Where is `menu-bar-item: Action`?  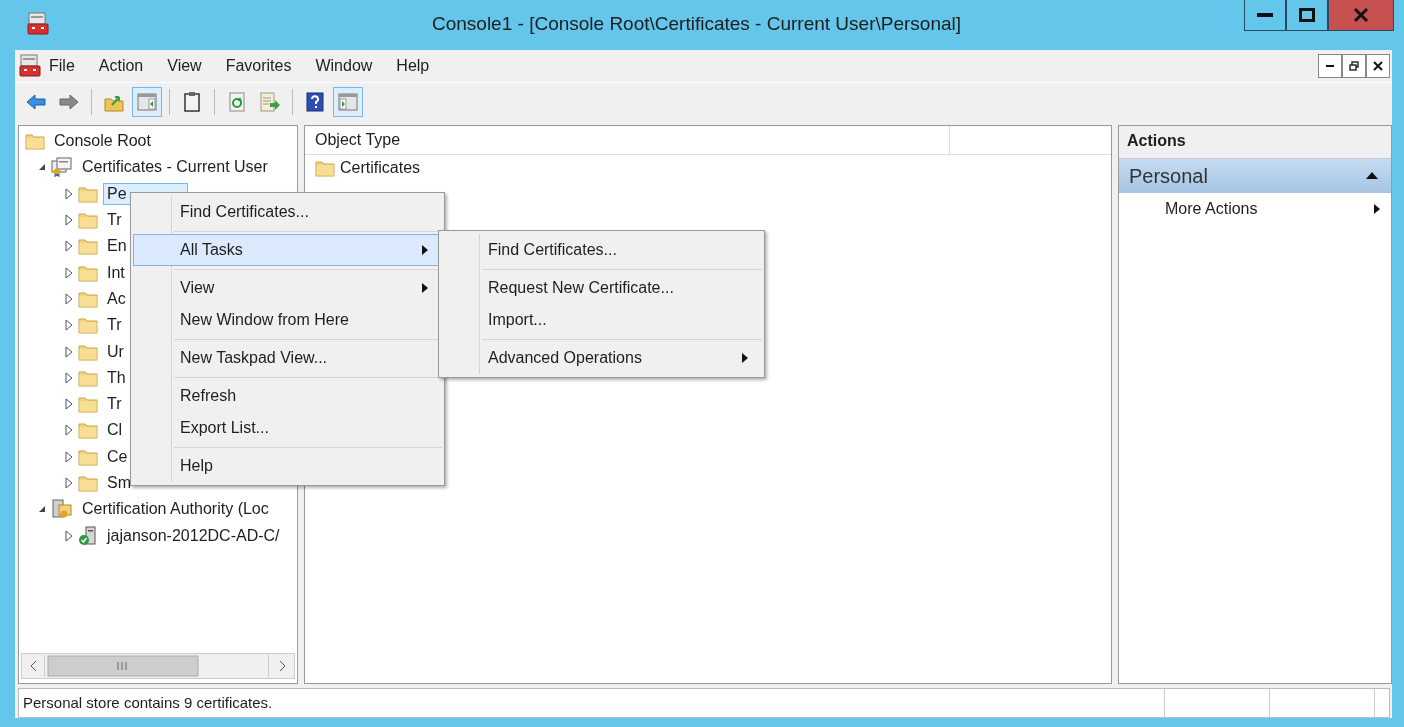 menu-bar-item: Action is located at coordinates (121, 66).